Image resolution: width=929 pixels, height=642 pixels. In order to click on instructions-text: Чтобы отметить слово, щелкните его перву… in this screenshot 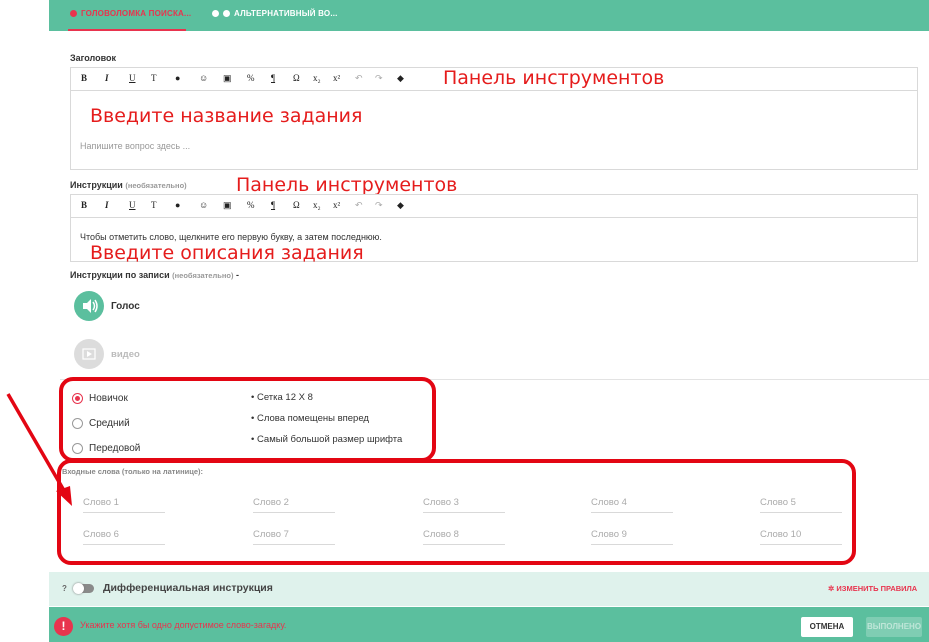, I will do `click(231, 237)`.